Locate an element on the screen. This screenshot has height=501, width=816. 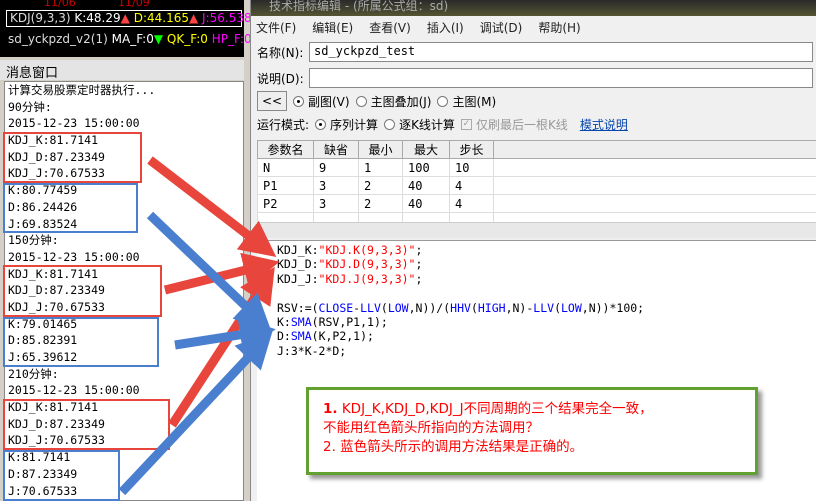
radio-label: 逐K线计算 is located at coordinates (427, 125).